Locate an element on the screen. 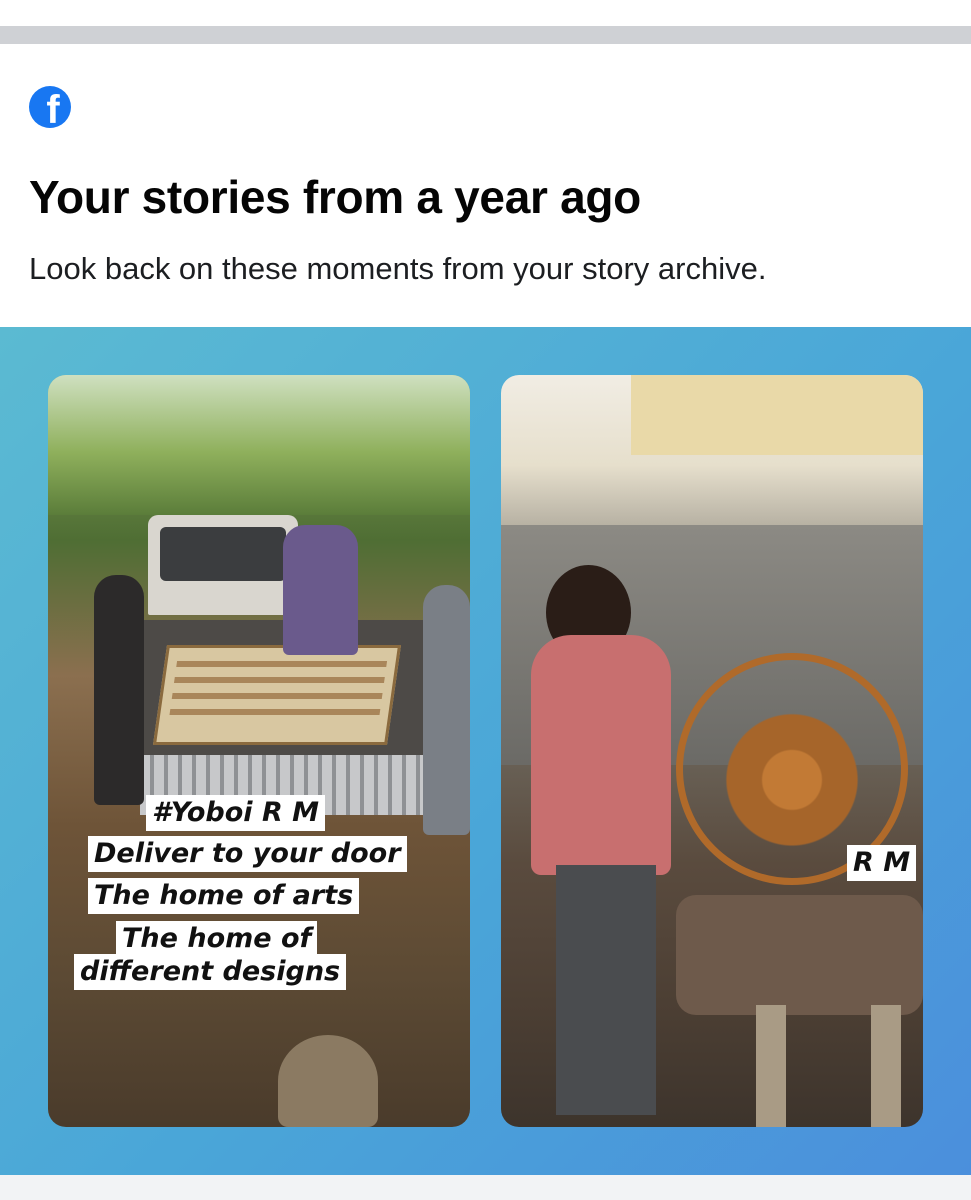 This screenshot has height=1200, width=971. story-caption-line-1: #Yoboi R M is located at coordinates (235, 813).